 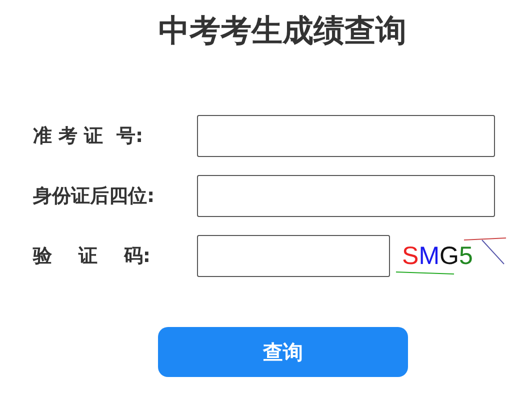 What do you see at coordinates (88, 136) in the screenshot?
I see `field-label: 准 考 证 号:` at bounding box center [88, 136].